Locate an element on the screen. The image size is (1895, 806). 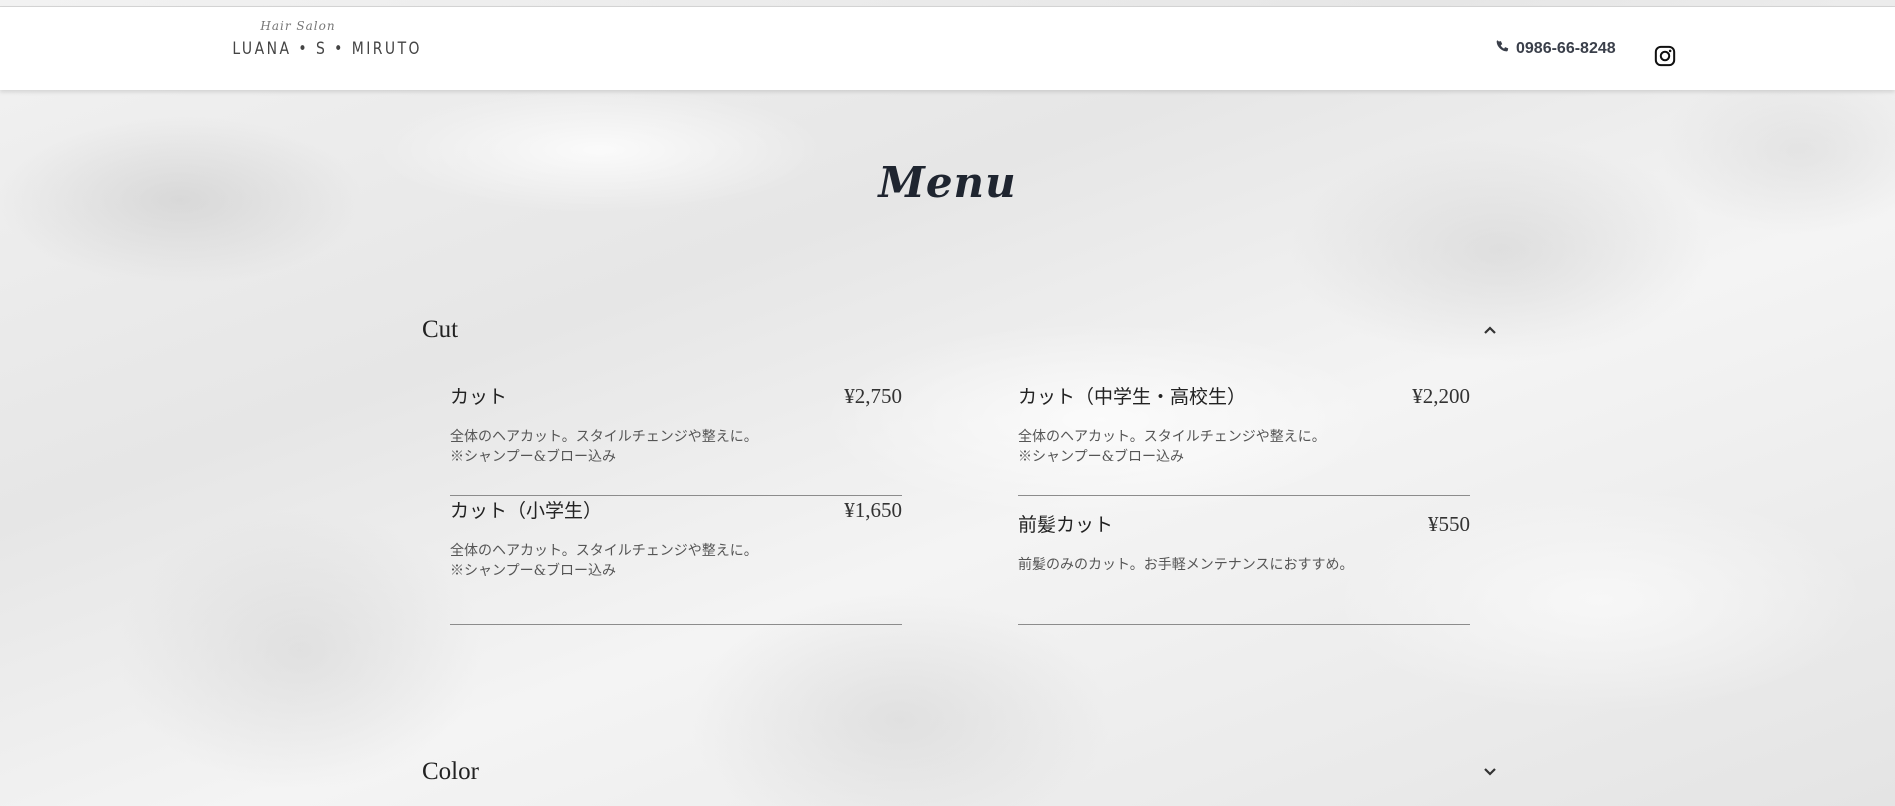
item-name: カット is located at coordinates (479, 397).